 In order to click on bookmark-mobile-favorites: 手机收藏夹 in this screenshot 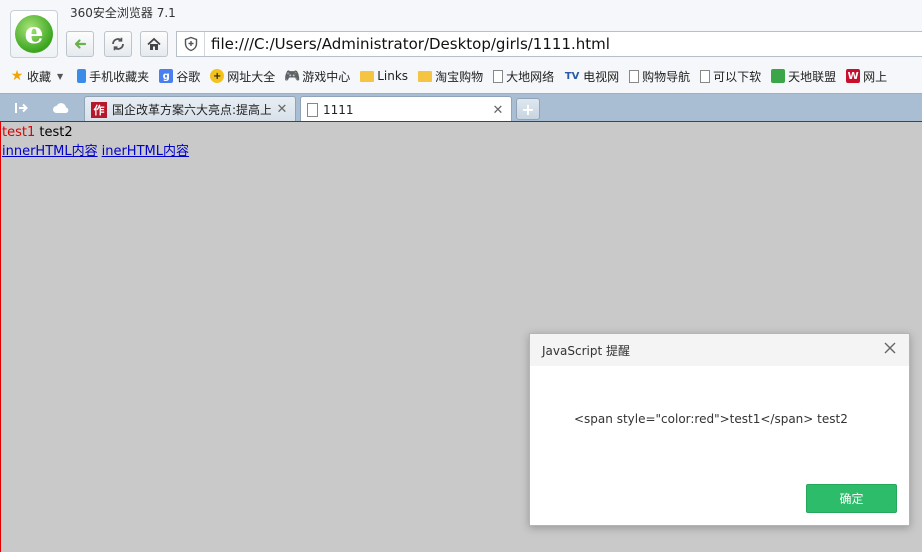, I will do `click(113, 76)`.